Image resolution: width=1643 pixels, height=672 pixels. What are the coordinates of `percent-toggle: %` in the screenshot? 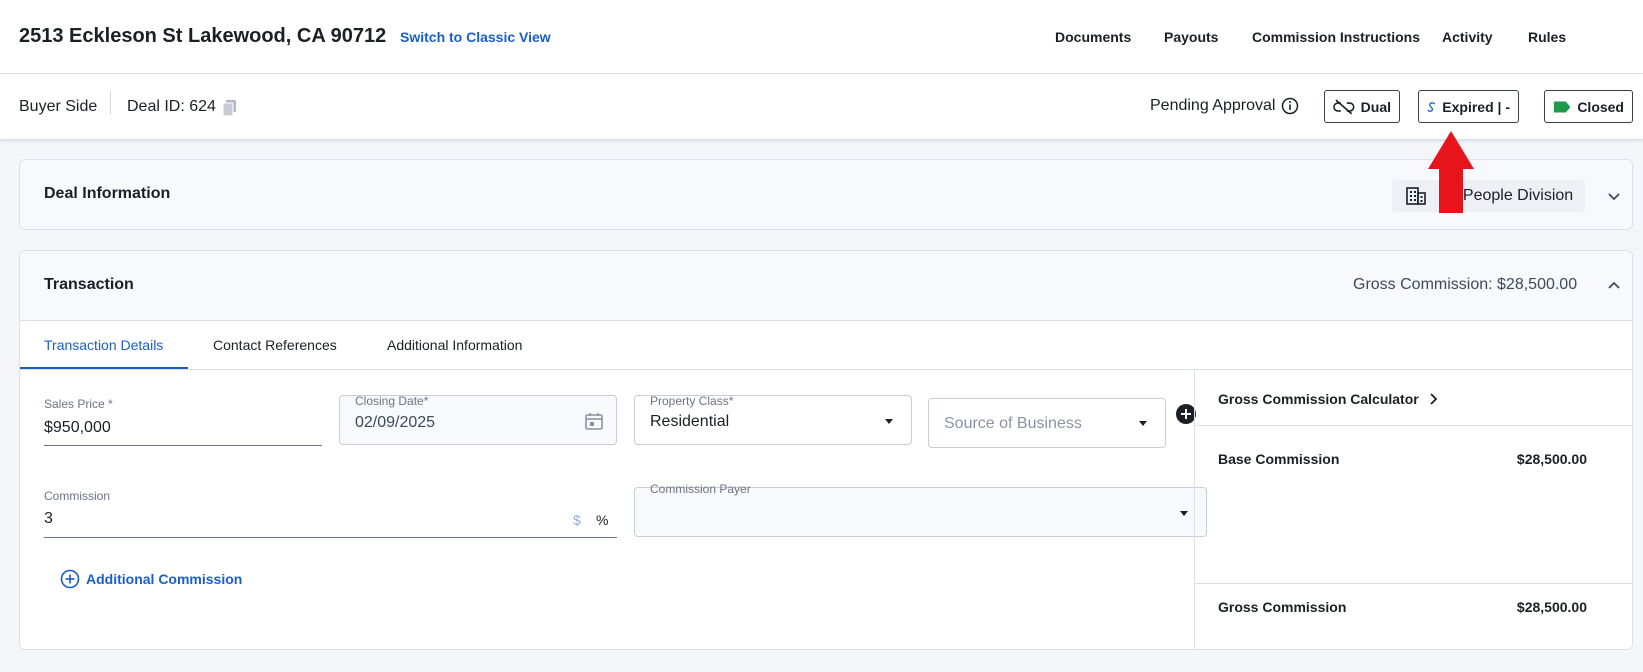 It's located at (602, 520).